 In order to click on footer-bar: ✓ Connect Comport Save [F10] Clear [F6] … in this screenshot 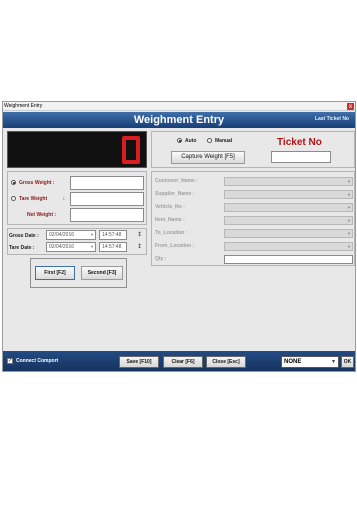, I will do `click(179, 361)`.